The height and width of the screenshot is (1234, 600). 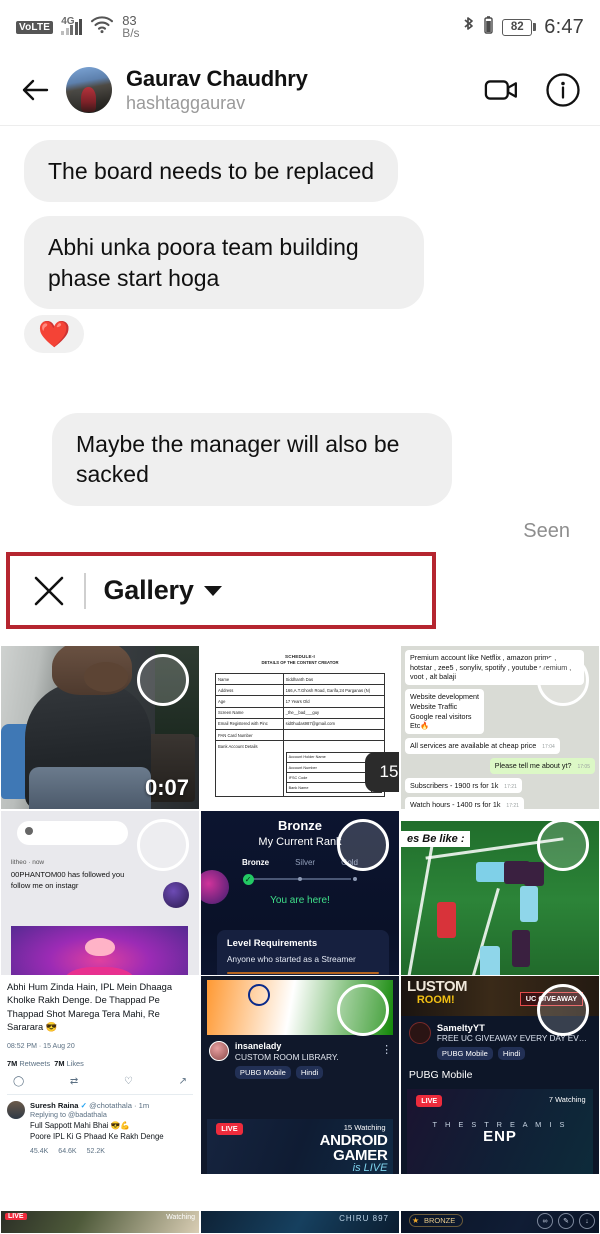 I want to click on wa-time: 17:04, so click(x=548, y=747).